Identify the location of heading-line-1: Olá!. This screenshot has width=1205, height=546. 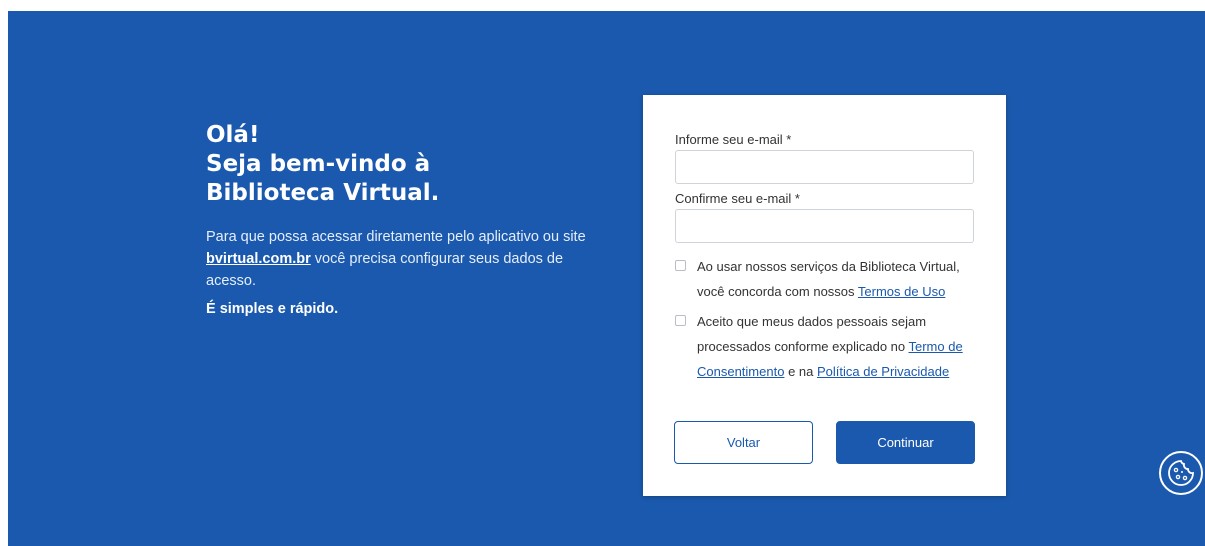
(233, 135).